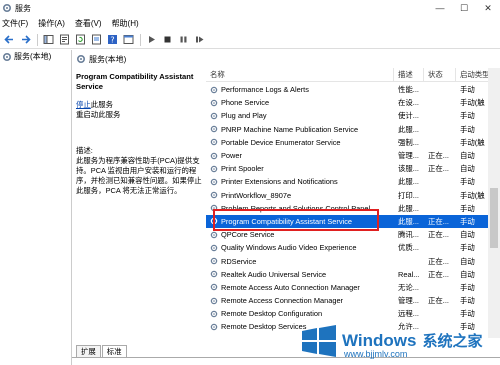  I want to click on column-header-row: 名称 描述 状态 启动类型, so click(353, 75).